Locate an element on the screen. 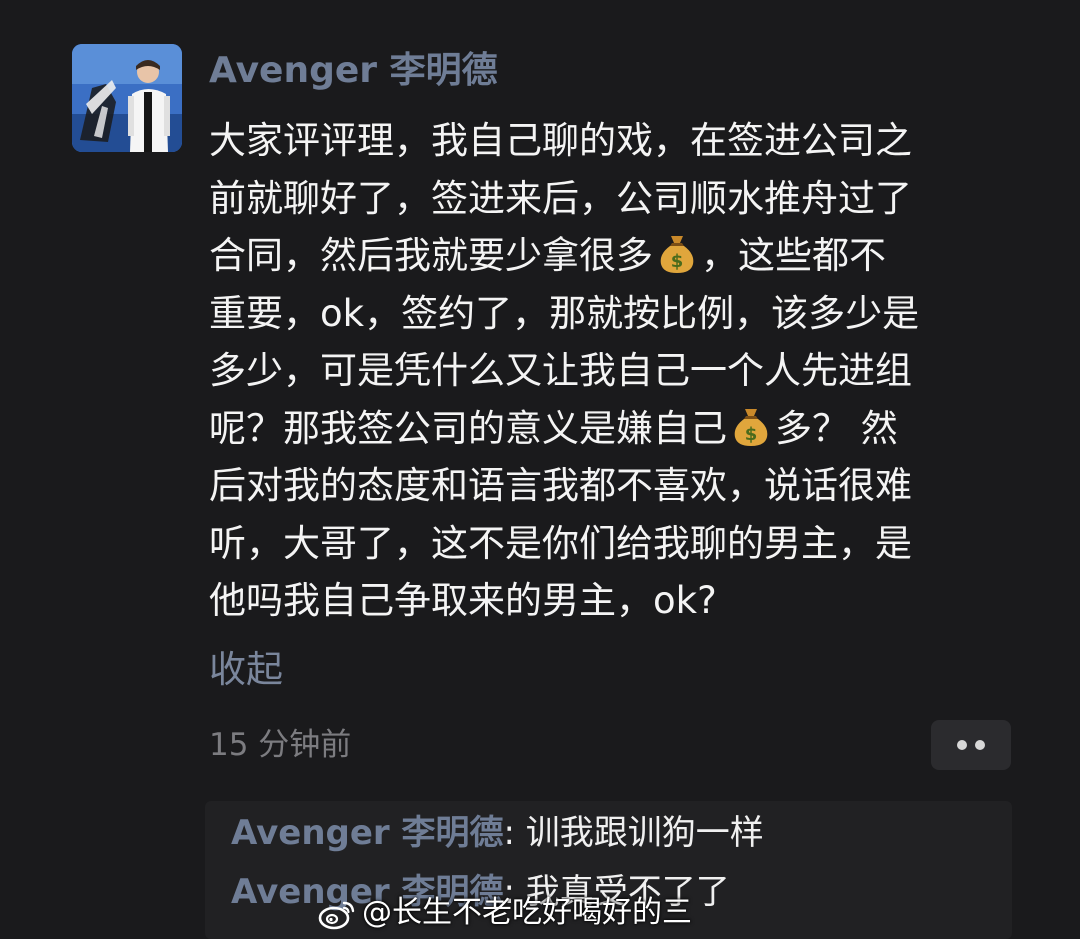 Image resolution: width=1080 pixels, height=939 pixels. watermark-text: @长生不老吃好喝好的三 is located at coordinates (527, 912).